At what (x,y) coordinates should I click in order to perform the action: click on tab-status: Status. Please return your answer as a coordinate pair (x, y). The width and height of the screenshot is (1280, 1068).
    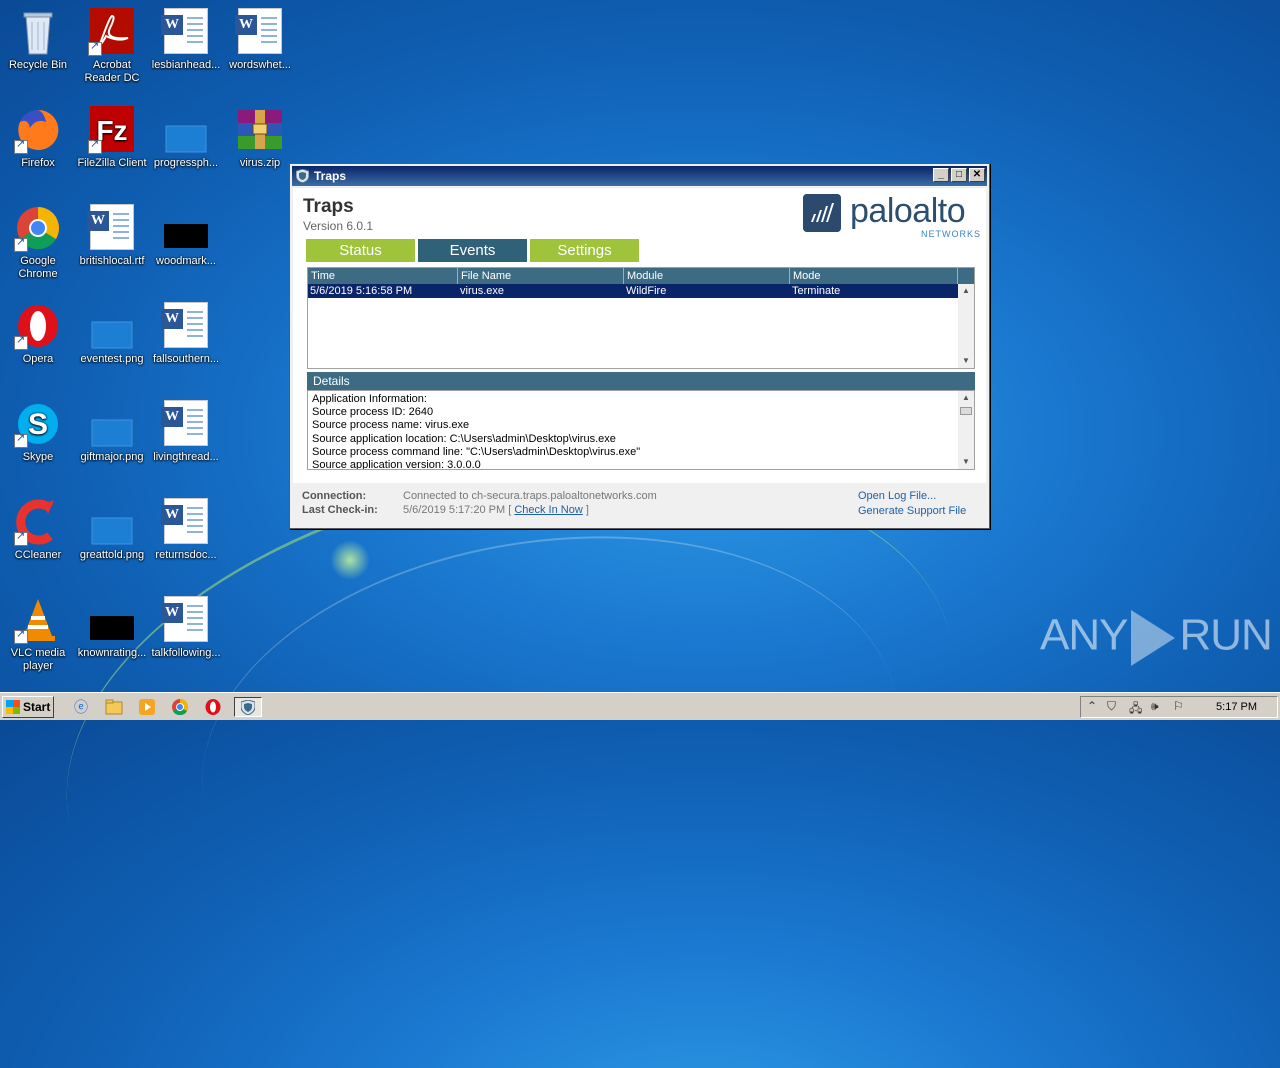
    Looking at the image, I should click on (360, 250).